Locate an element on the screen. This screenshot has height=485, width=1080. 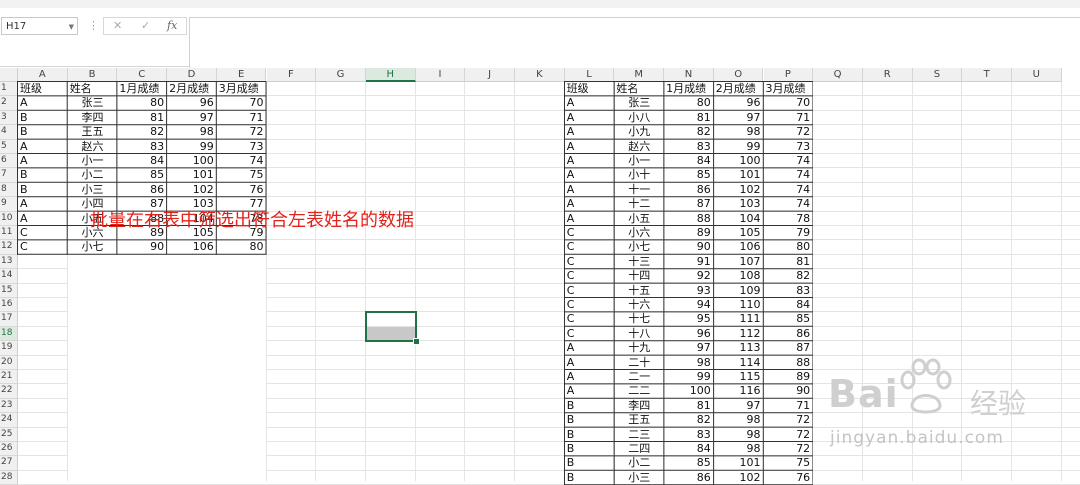
table-cell: 72 is located at coordinates (789, 435).